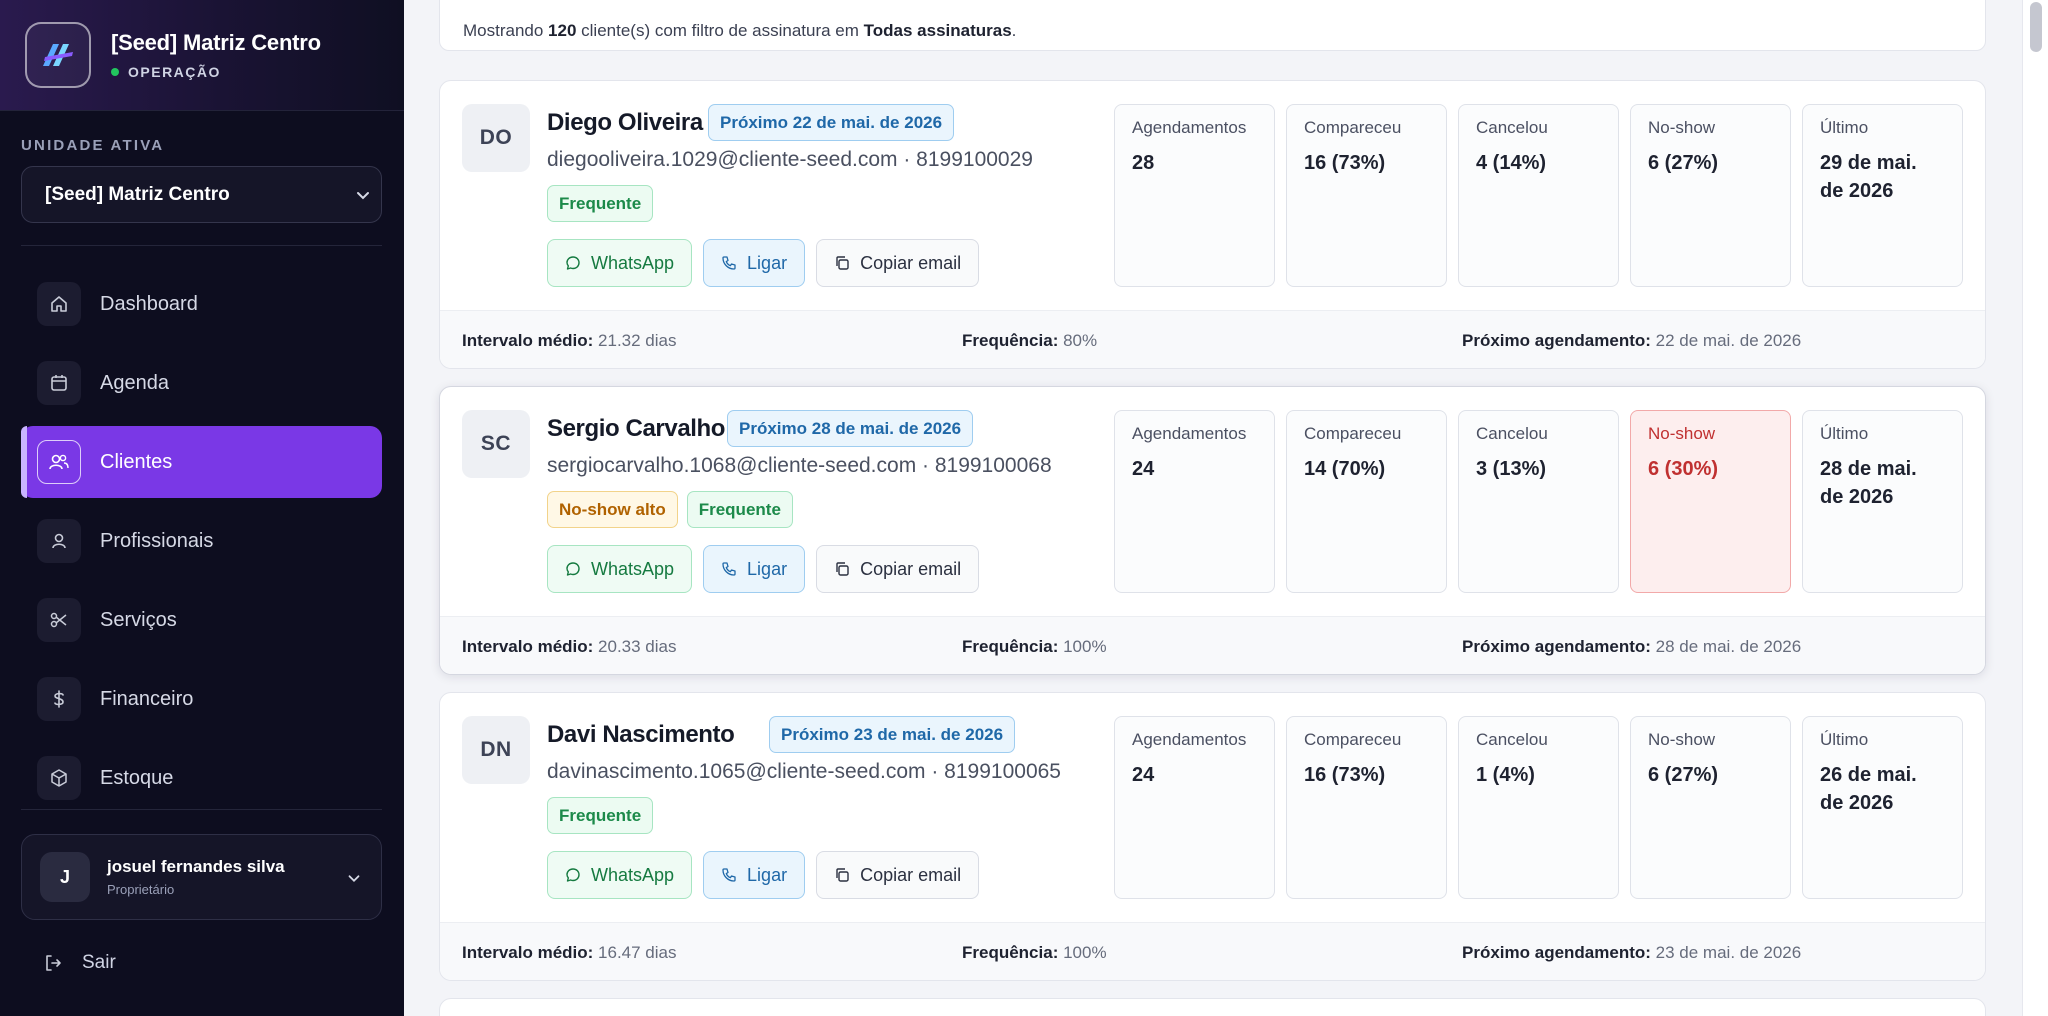 The height and width of the screenshot is (1016, 2048). What do you see at coordinates (1728, 646) in the screenshot?
I see `footer-value: 28 de mai. de 2026` at bounding box center [1728, 646].